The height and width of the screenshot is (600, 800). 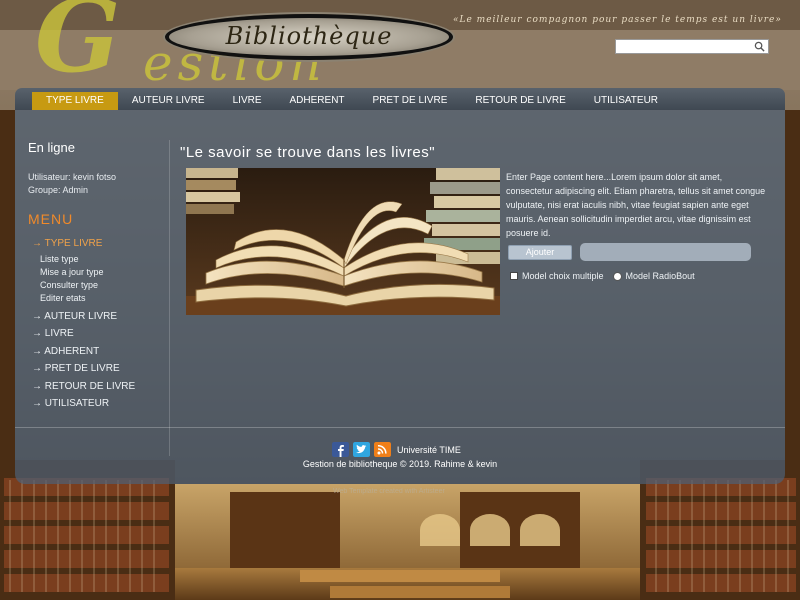 I want to click on submenu-item-liste-type: Liste type, so click(x=94, y=259).